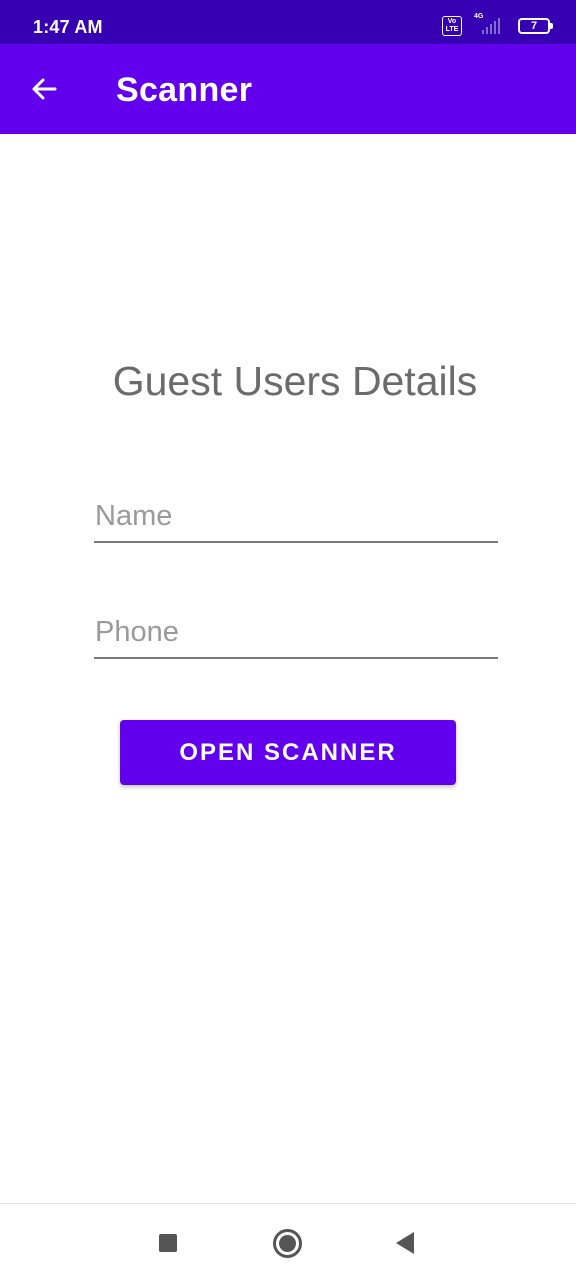 The image size is (576, 1280). What do you see at coordinates (68, 27) in the screenshot?
I see `status-time: 1:47 AM` at bounding box center [68, 27].